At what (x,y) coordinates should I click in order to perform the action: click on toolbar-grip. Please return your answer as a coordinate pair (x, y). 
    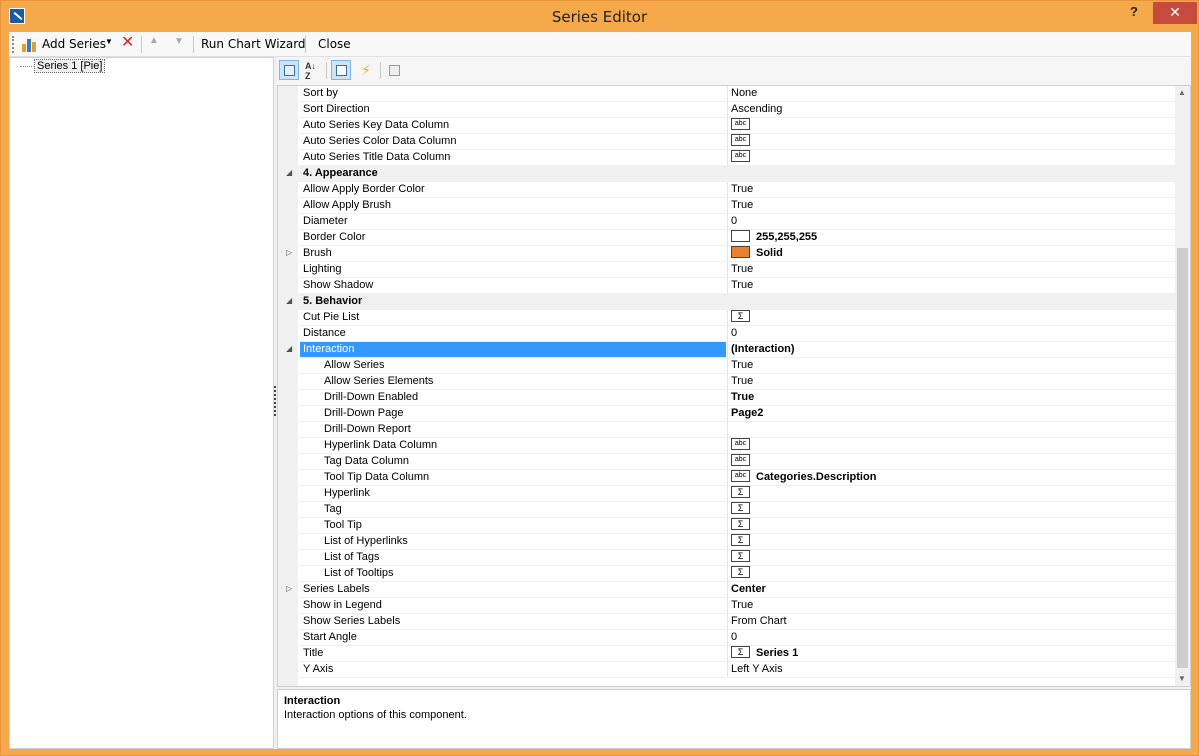
    Looking at the image, I should click on (13, 44).